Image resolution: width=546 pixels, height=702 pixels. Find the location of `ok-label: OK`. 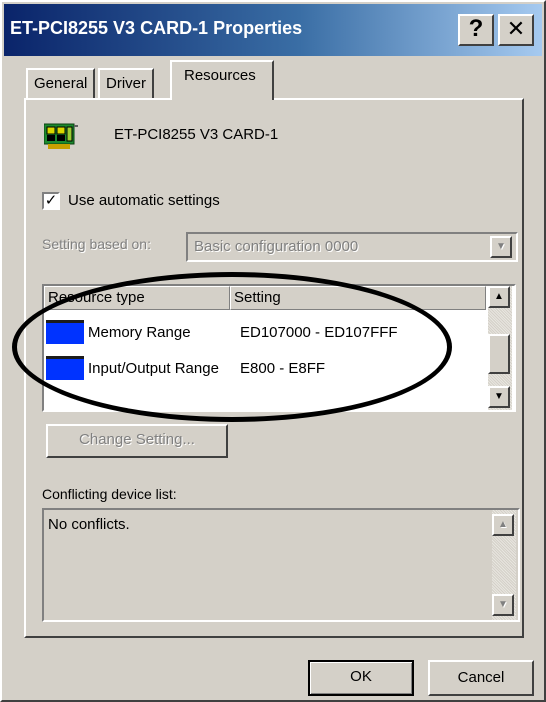

ok-label: OK is located at coordinates (361, 676).